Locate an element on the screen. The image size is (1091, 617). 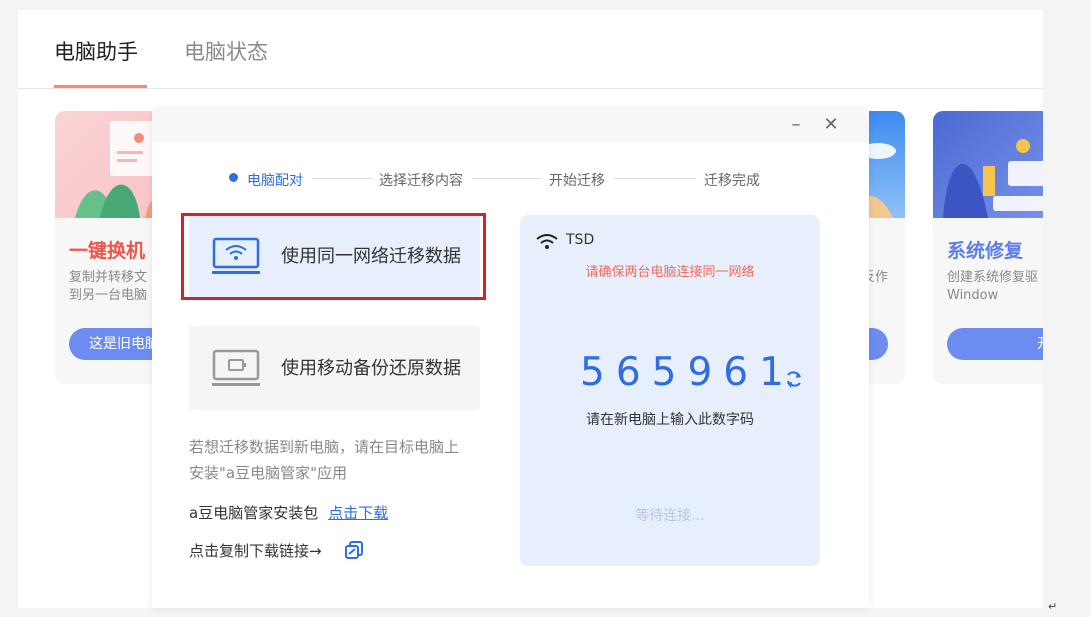
install-note-line-2: 安装"a豆电脑管家"应用 is located at coordinates (268, 473).